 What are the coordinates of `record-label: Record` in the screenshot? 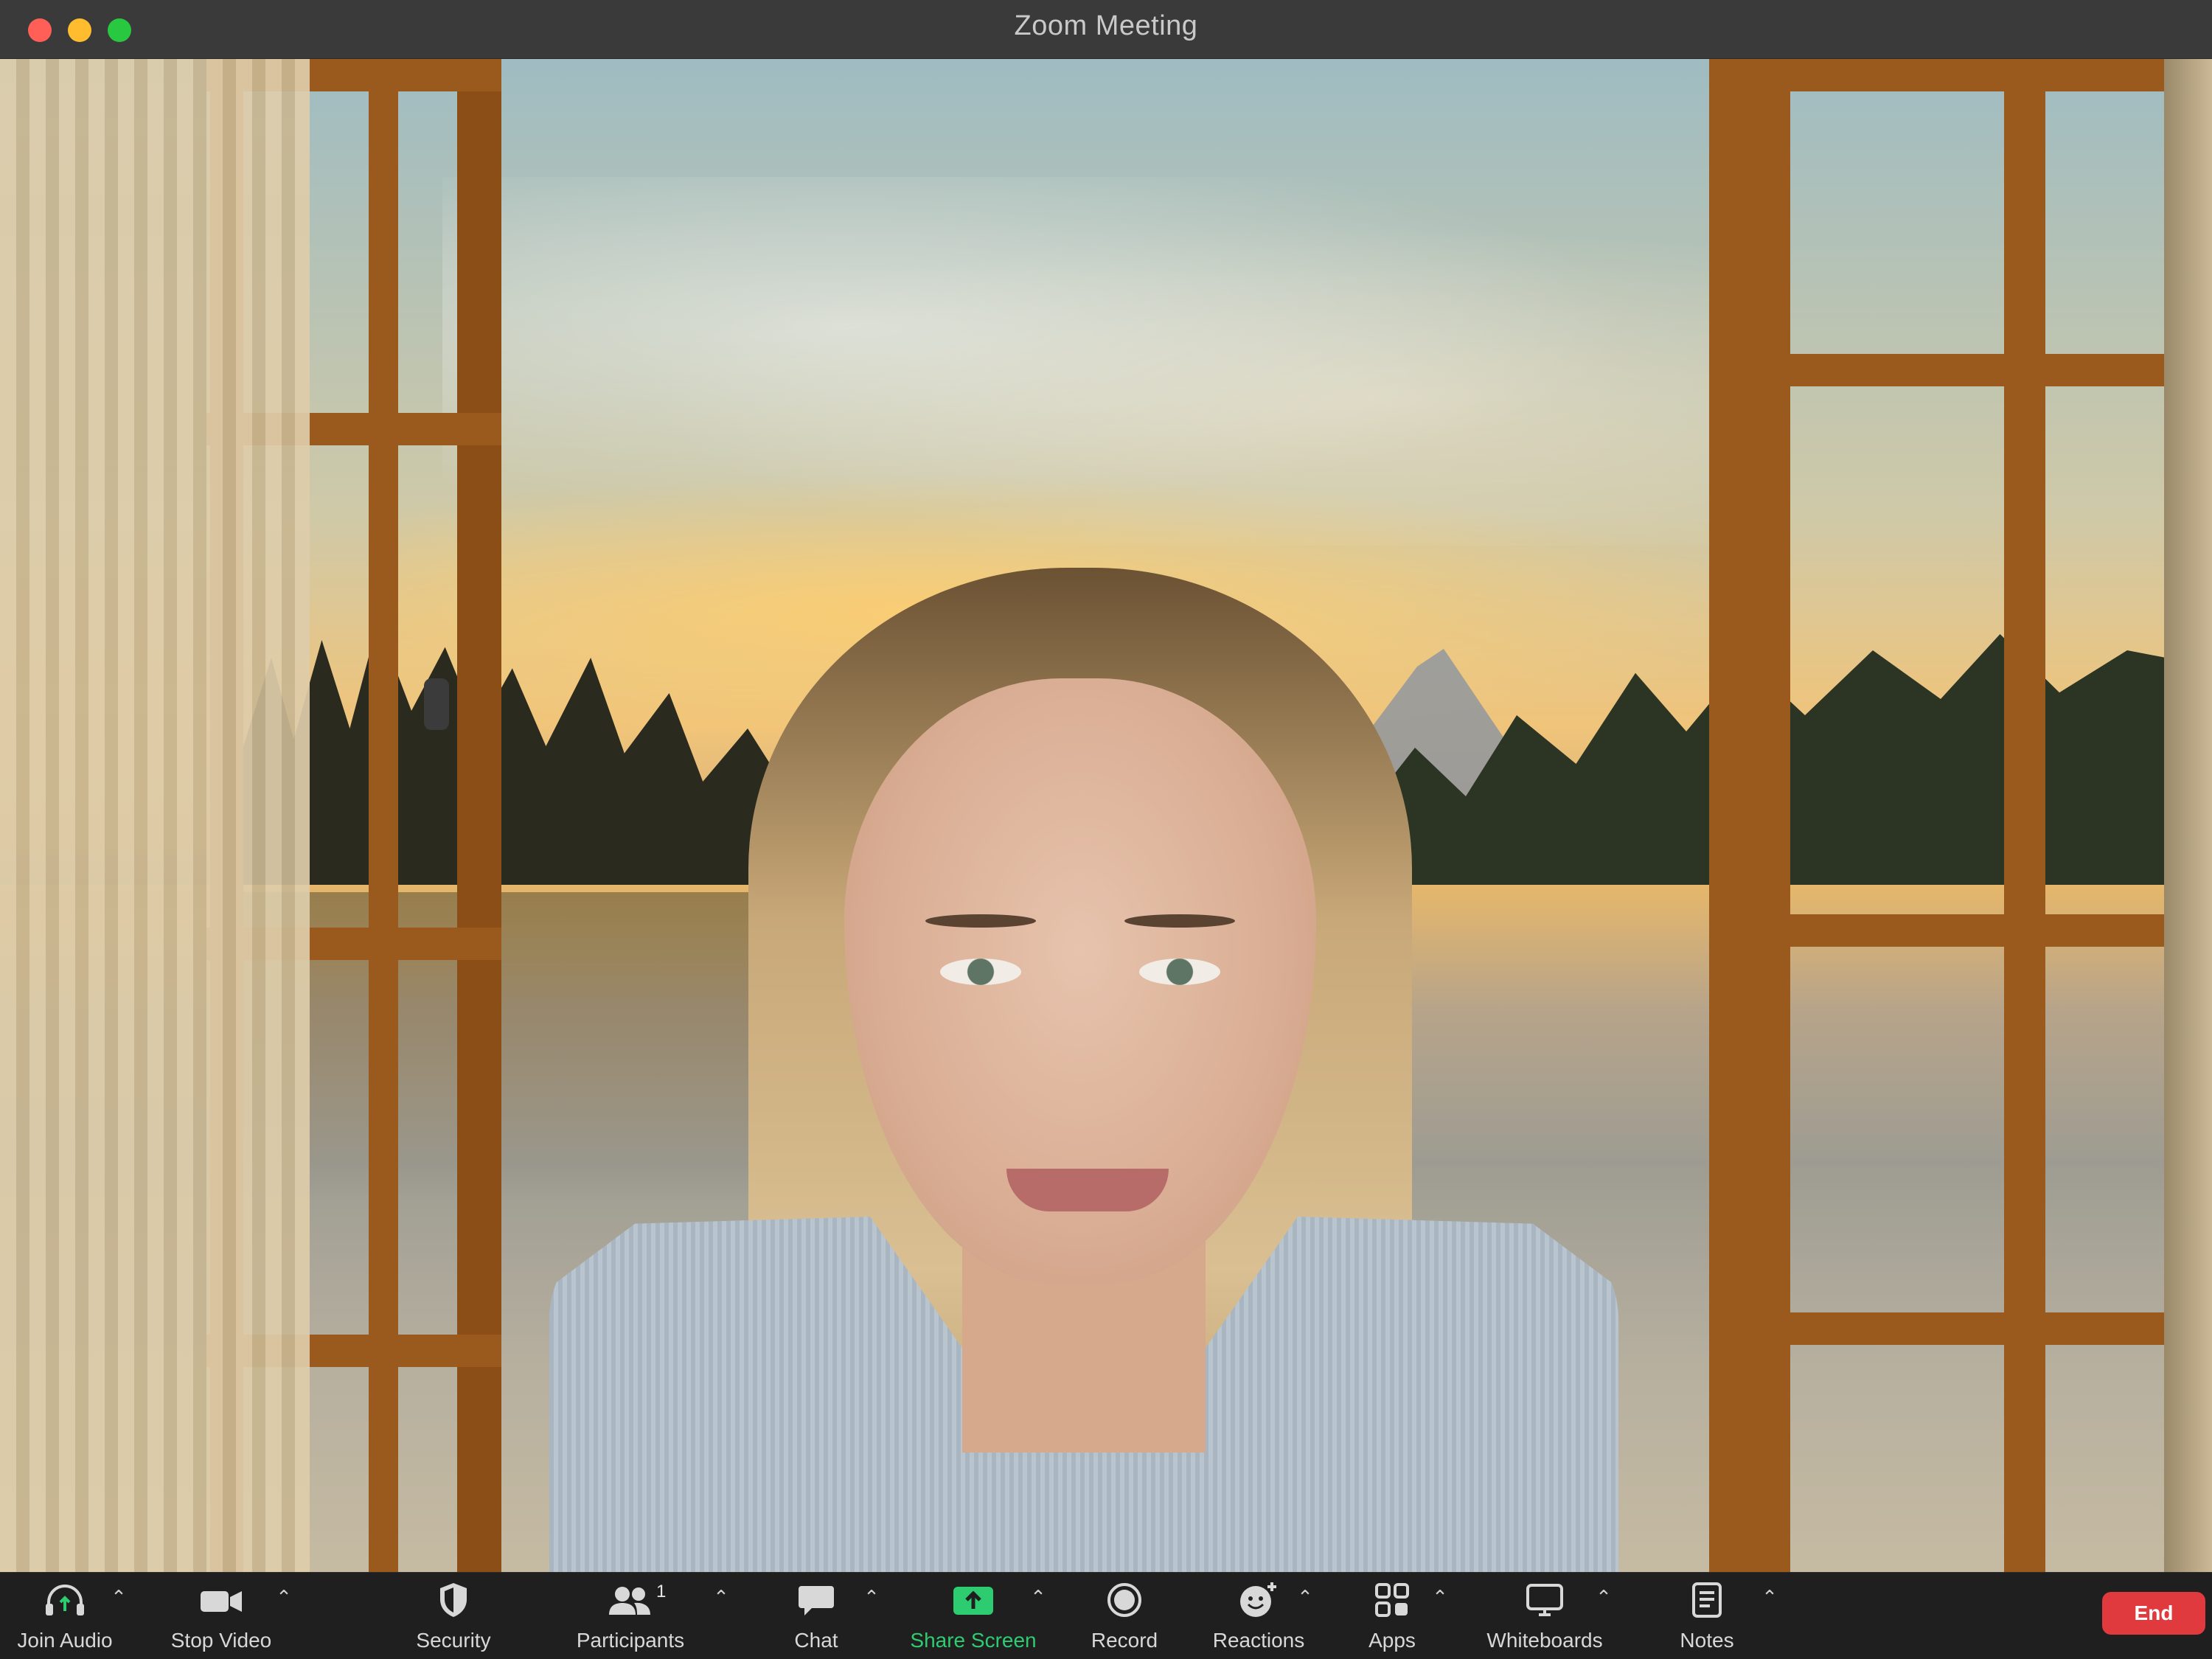 It's located at (1124, 1640).